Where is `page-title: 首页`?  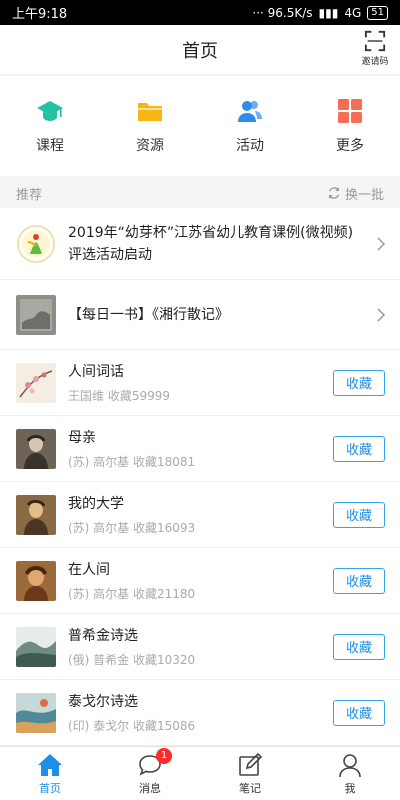 page-title: 首页 is located at coordinates (200, 51).